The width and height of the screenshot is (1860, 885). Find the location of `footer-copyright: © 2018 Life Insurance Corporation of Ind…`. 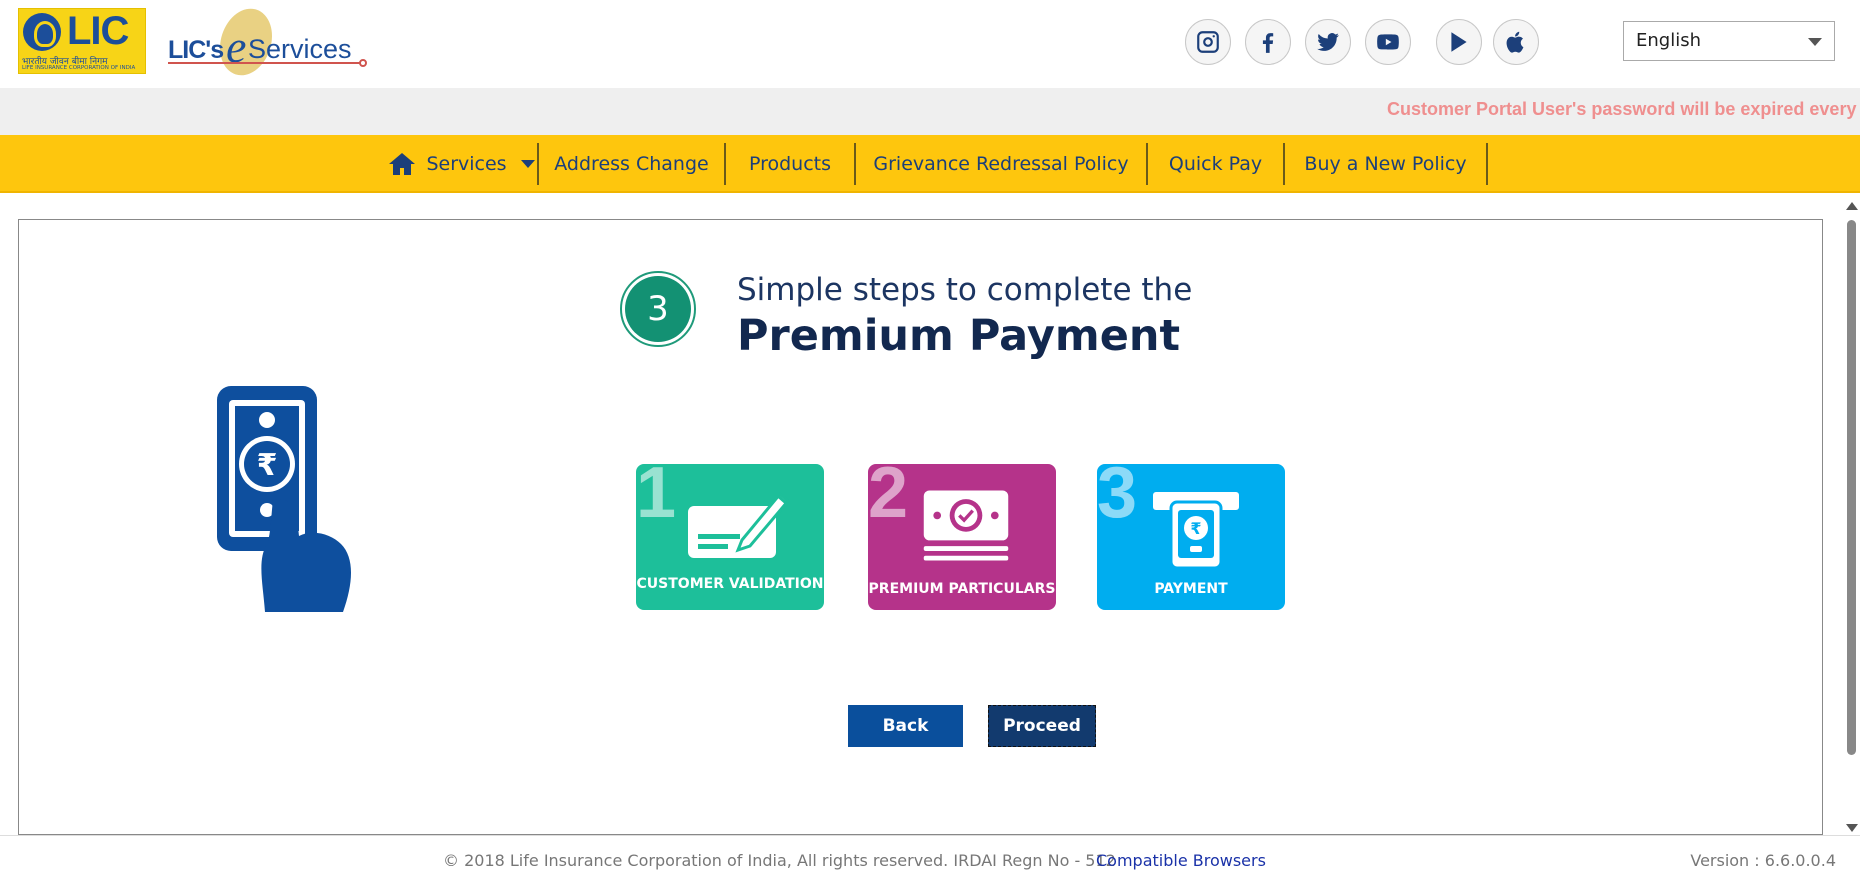

footer-copyright: © 2018 Life Insurance Corporation of Ind… is located at coordinates (779, 860).